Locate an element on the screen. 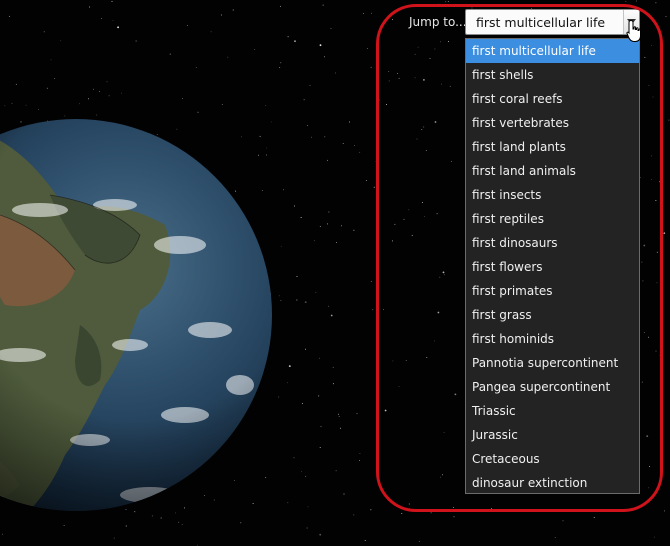 The image size is (670, 546). hand-pointer-icon is located at coordinates (633, 30).